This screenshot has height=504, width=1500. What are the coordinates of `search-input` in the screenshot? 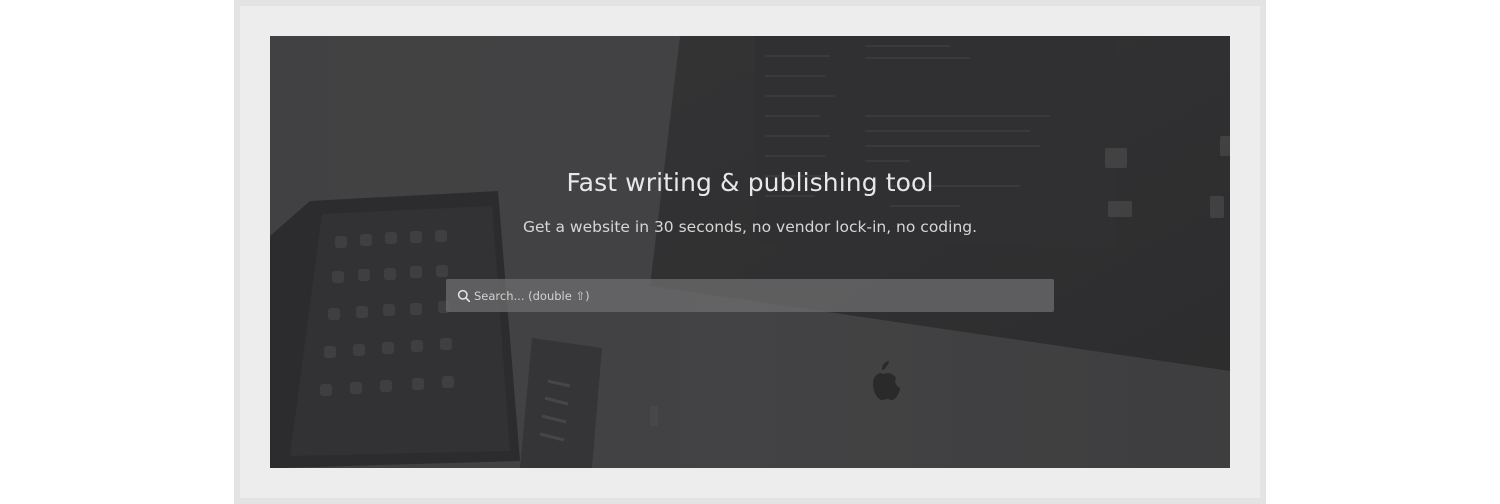 It's located at (759, 295).